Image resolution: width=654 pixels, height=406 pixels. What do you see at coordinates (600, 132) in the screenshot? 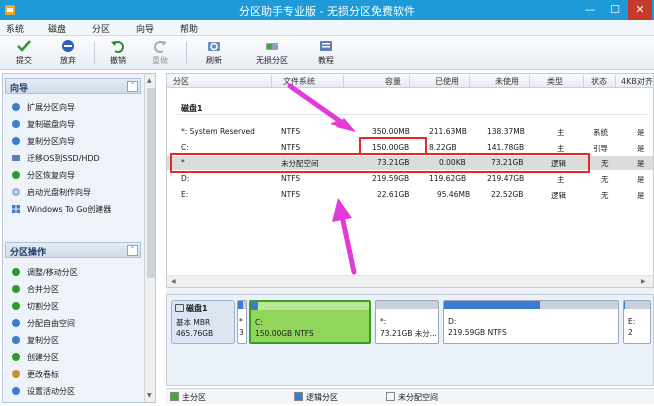
I see `cell-status: 系统` at bounding box center [600, 132].